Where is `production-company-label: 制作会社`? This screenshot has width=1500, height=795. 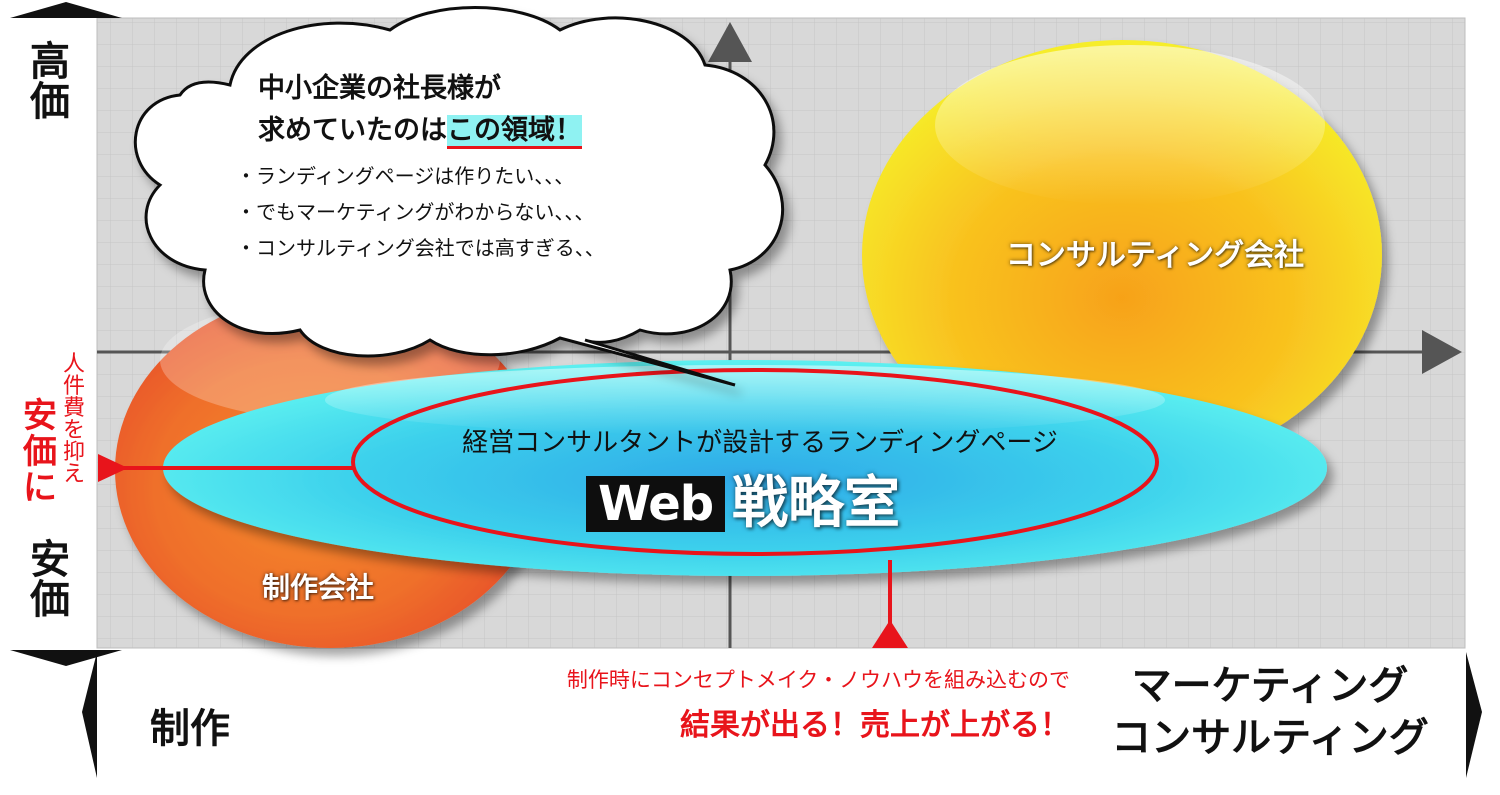
production-company-label: 制作会社 is located at coordinates (317, 587).